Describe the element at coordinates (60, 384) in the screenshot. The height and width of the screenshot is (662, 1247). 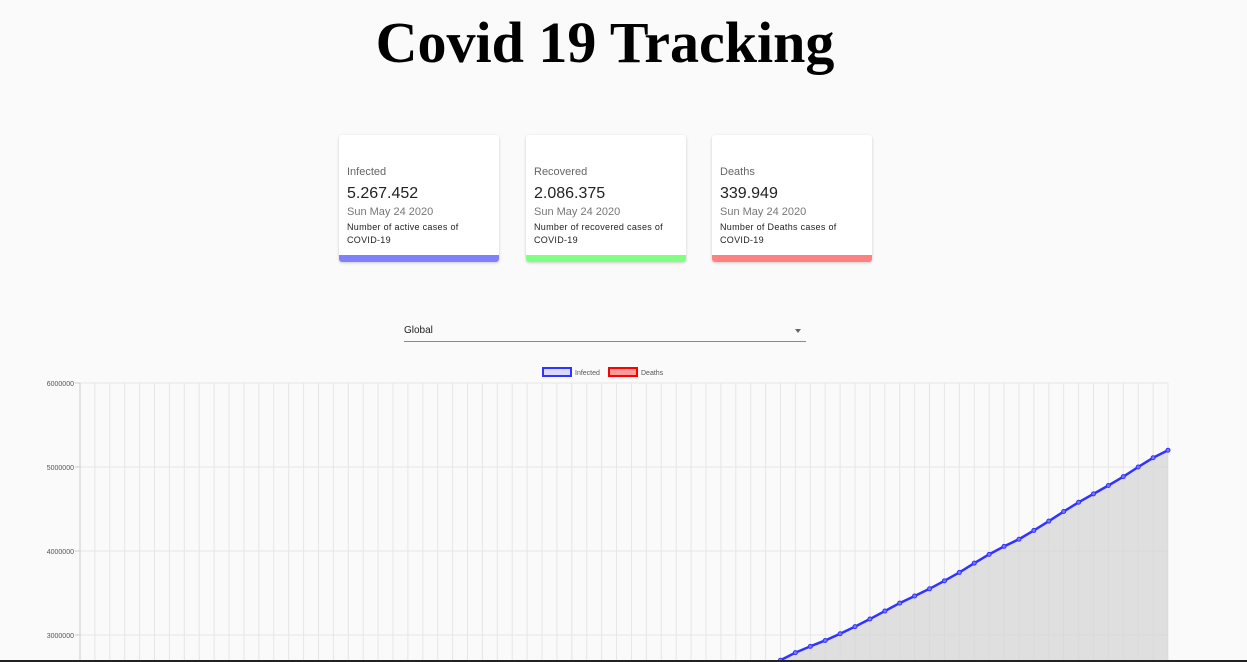
I see `y-tick-label: 6000000` at that location.